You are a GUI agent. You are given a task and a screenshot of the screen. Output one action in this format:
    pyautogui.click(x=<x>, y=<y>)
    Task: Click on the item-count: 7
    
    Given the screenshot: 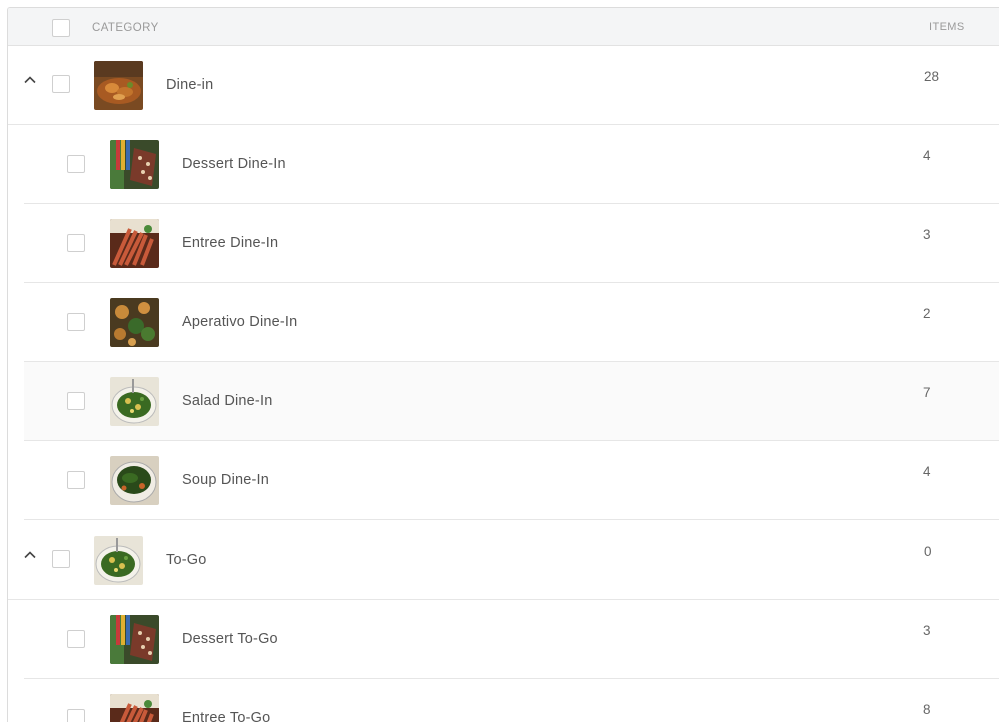 What is the action you would take?
    pyautogui.click(x=927, y=392)
    